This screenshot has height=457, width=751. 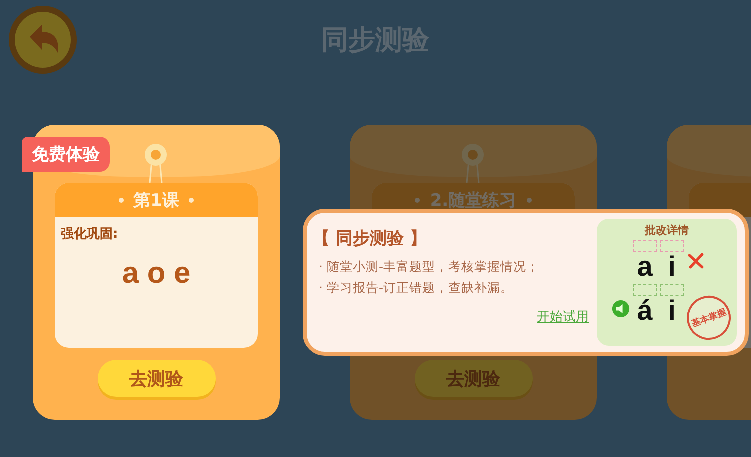 What do you see at coordinates (667, 230) in the screenshot?
I see `preview-heading: 批改详情` at bounding box center [667, 230].